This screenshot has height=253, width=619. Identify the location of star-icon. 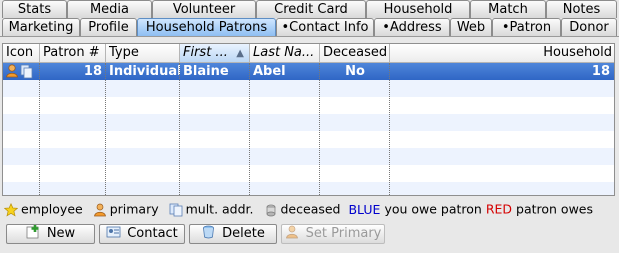
(11, 209).